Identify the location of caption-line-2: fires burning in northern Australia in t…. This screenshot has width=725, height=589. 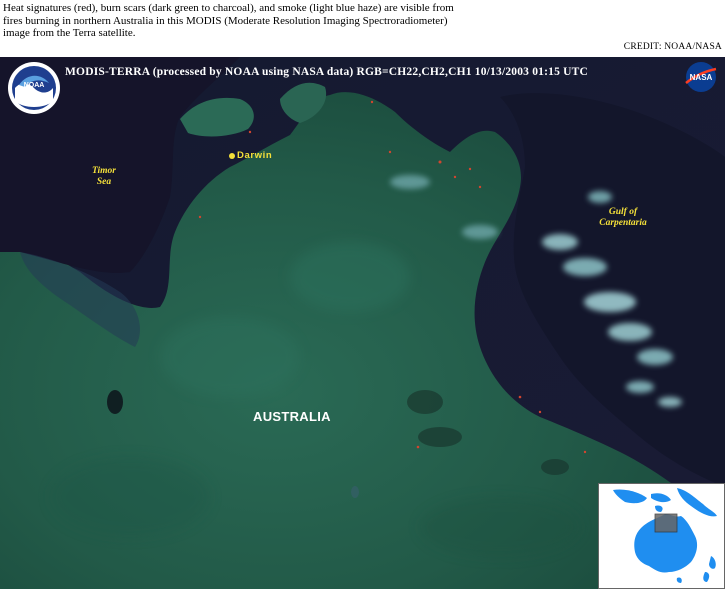
(225, 20).